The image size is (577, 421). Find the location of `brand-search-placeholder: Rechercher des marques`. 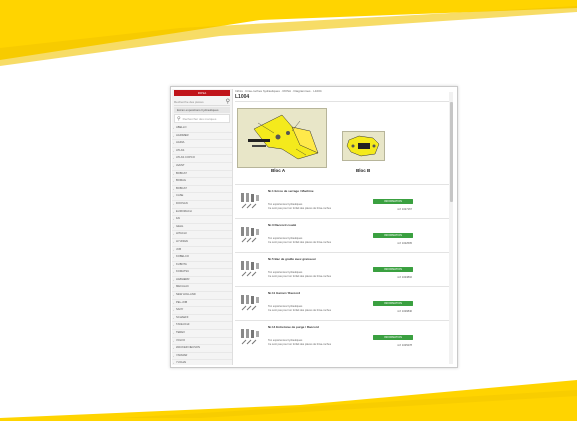

brand-search-placeholder: Rechercher des marques is located at coordinates (199, 118).